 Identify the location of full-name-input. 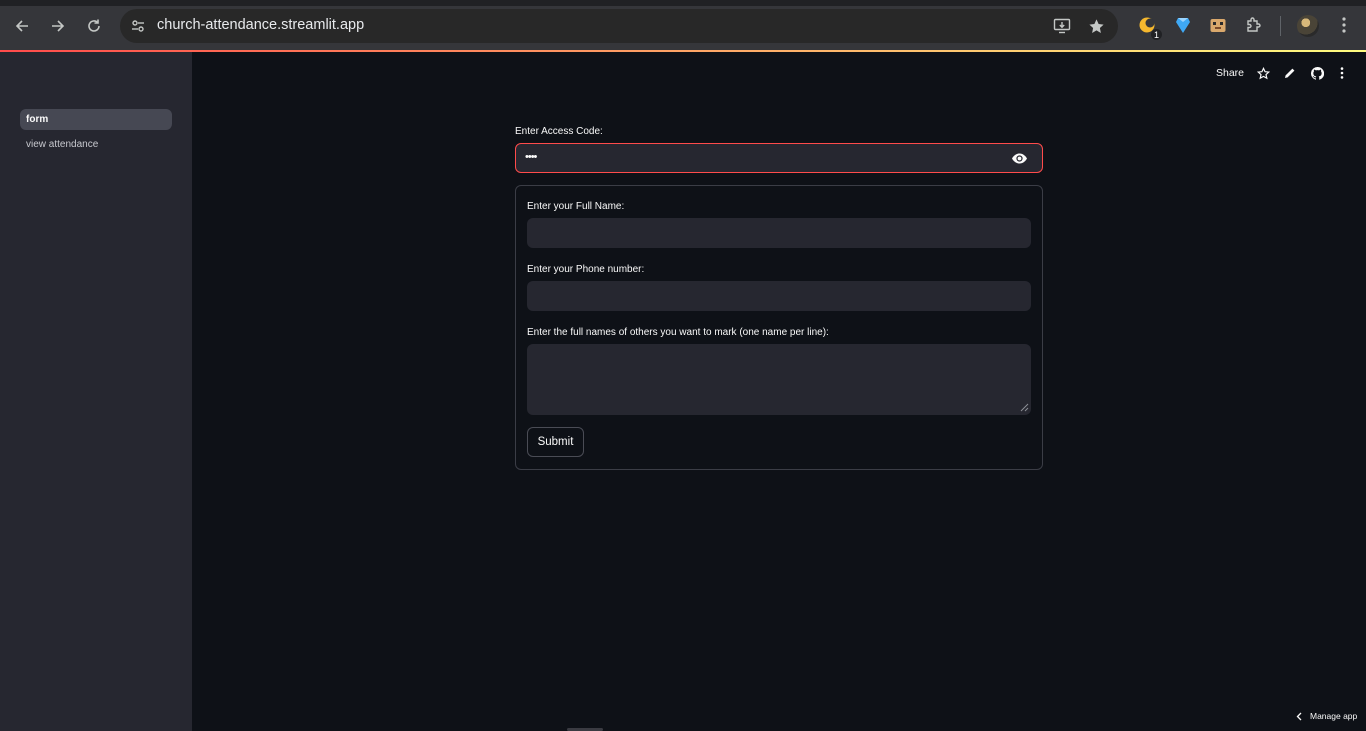
(779, 233).